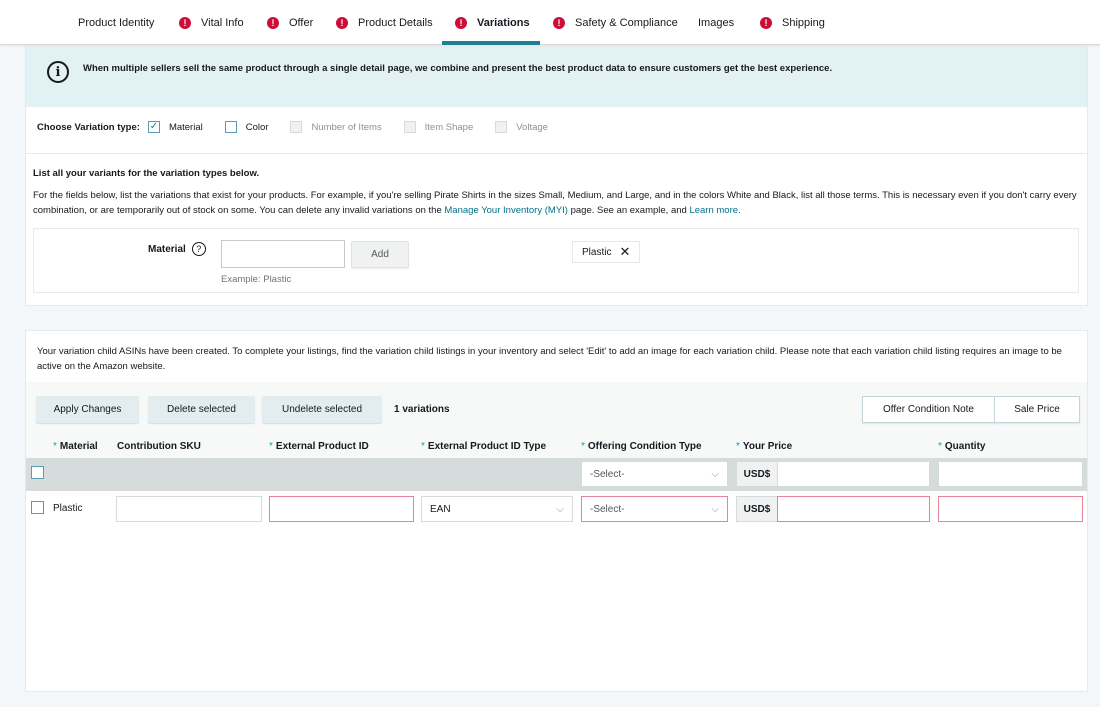 This screenshot has width=1100, height=707. Describe the element at coordinates (654, 474) in the screenshot. I see `bulk-condition-select: -Select- ⌵` at that location.